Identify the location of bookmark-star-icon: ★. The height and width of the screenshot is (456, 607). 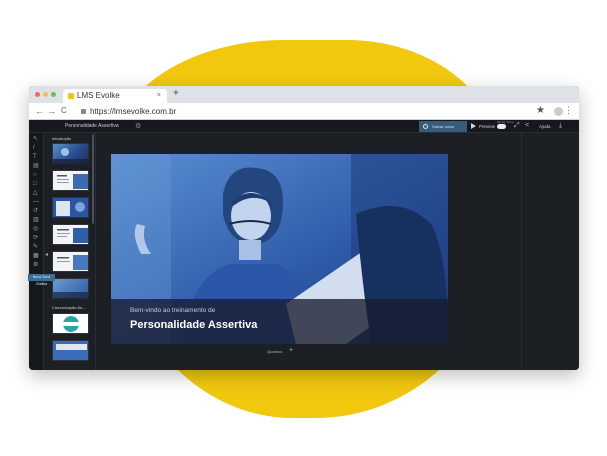
(540, 110).